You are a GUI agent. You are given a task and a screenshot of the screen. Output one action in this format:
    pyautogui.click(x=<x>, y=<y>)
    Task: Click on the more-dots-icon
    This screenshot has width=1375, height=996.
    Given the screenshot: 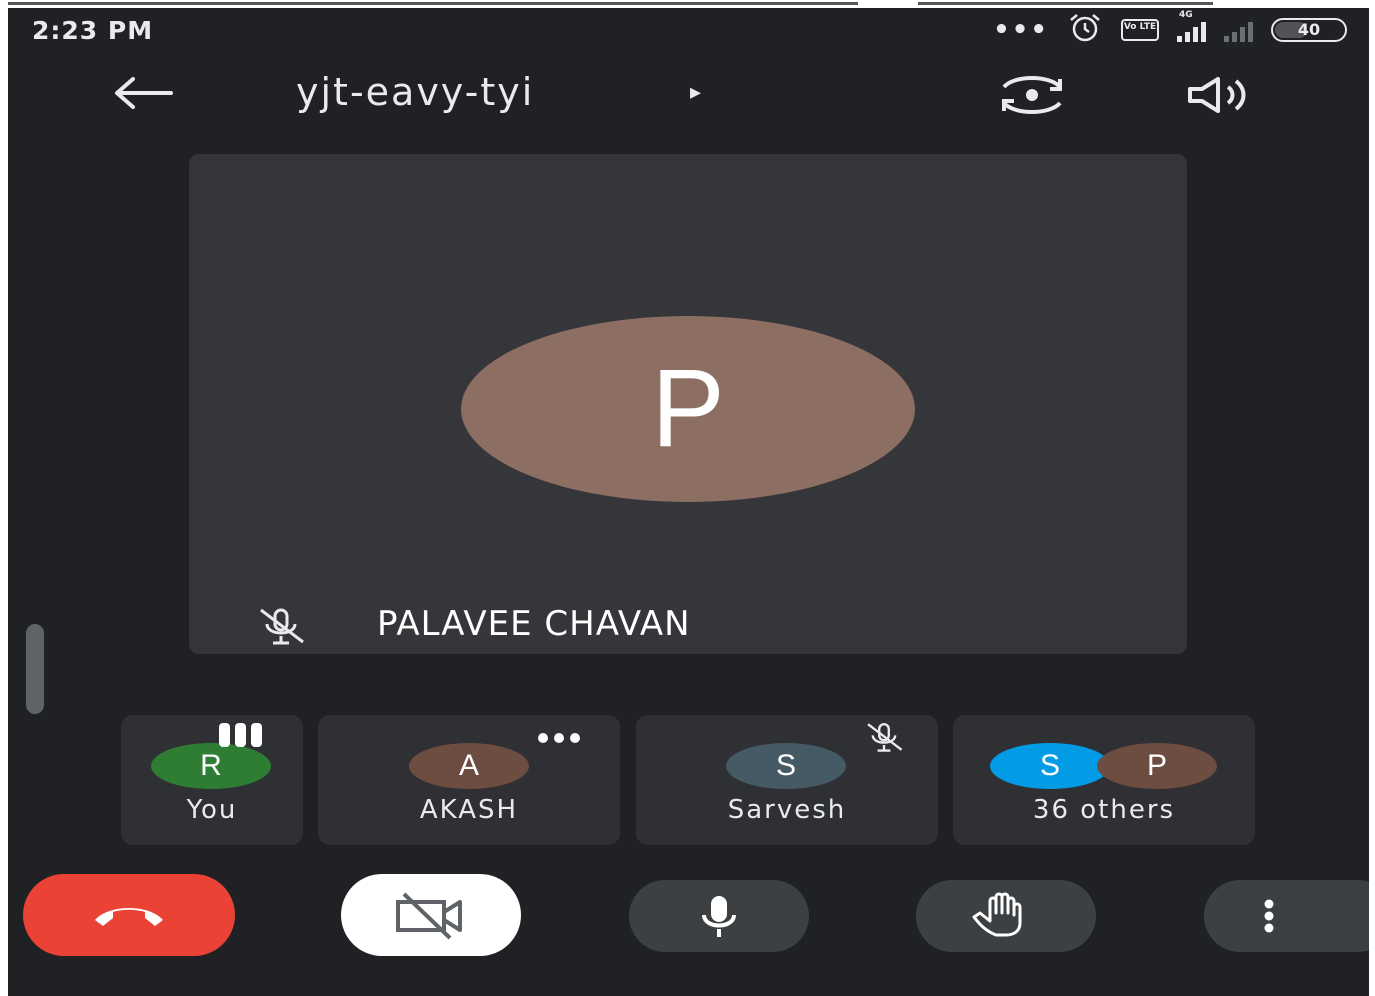 What is the action you would take?
    pyautogui.click(x=559, y=738)
    